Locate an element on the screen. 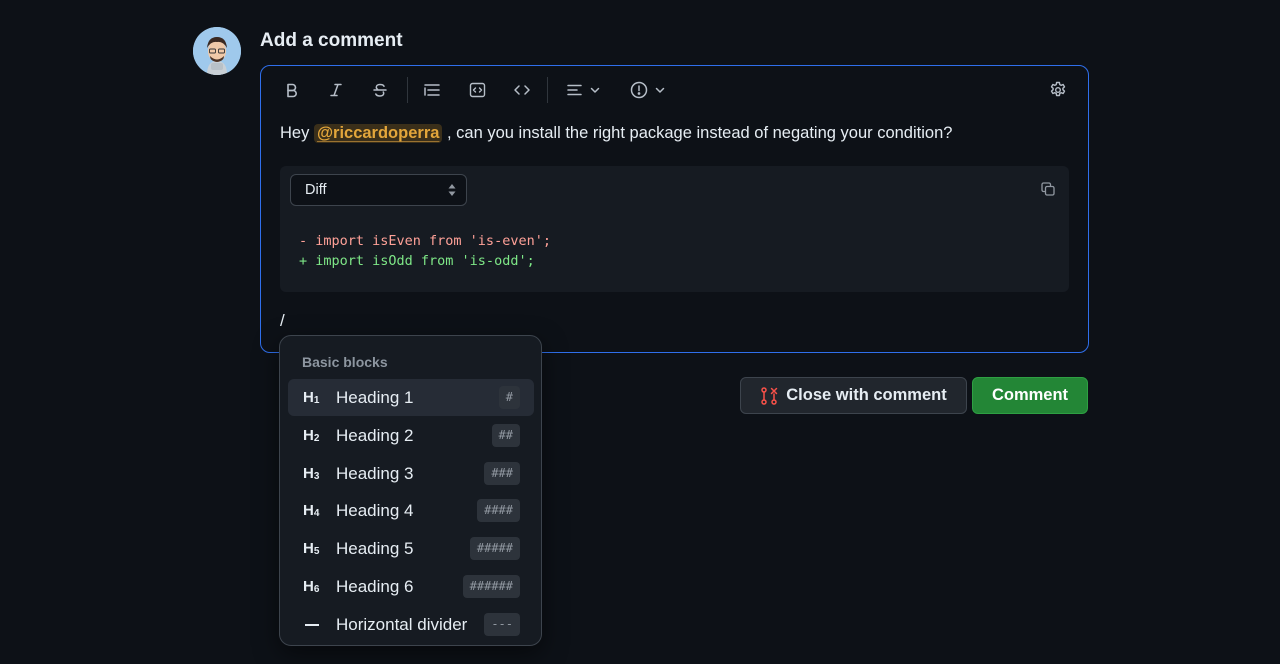 The image size is (1280, 664). menu-item-shortcut: ### is located at coordinates (502, 473).